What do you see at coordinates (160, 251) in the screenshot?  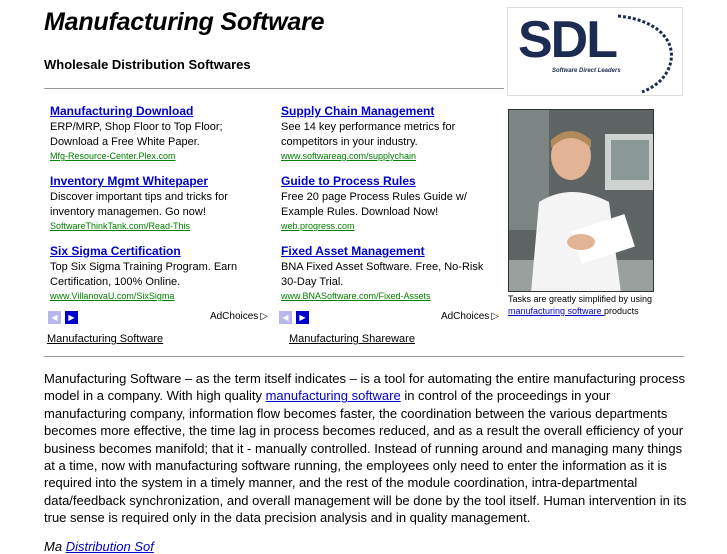 I see `ad-title-link: Six Sigma Certification` at bounding box center [160, 251].